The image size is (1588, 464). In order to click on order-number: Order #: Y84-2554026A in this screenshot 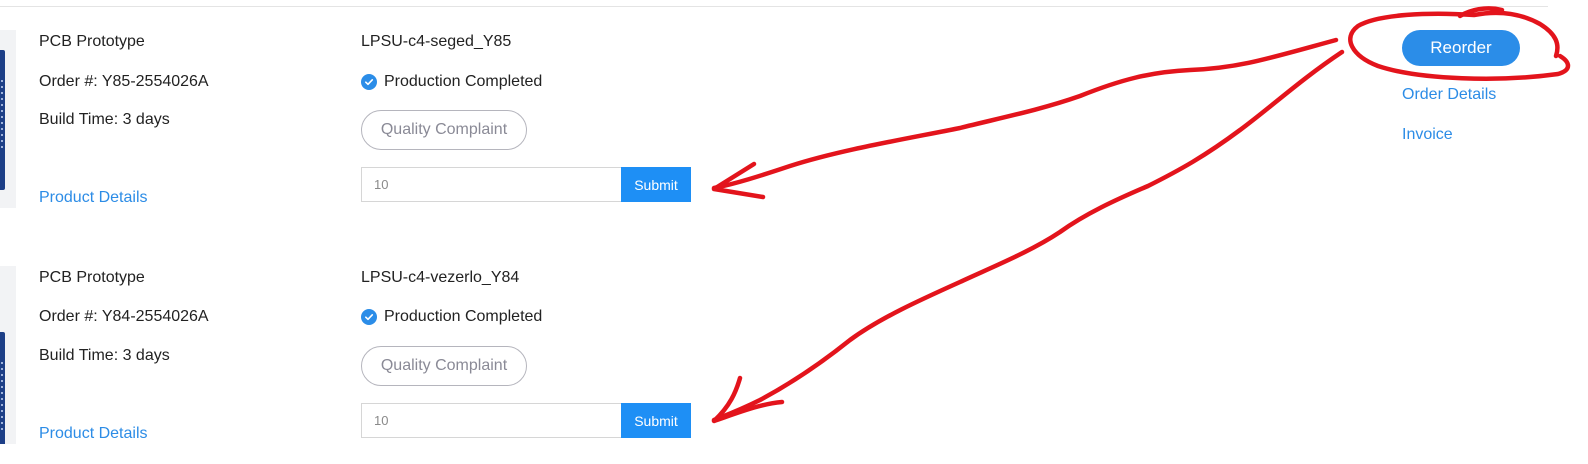, I will do `click(124, 316)`.